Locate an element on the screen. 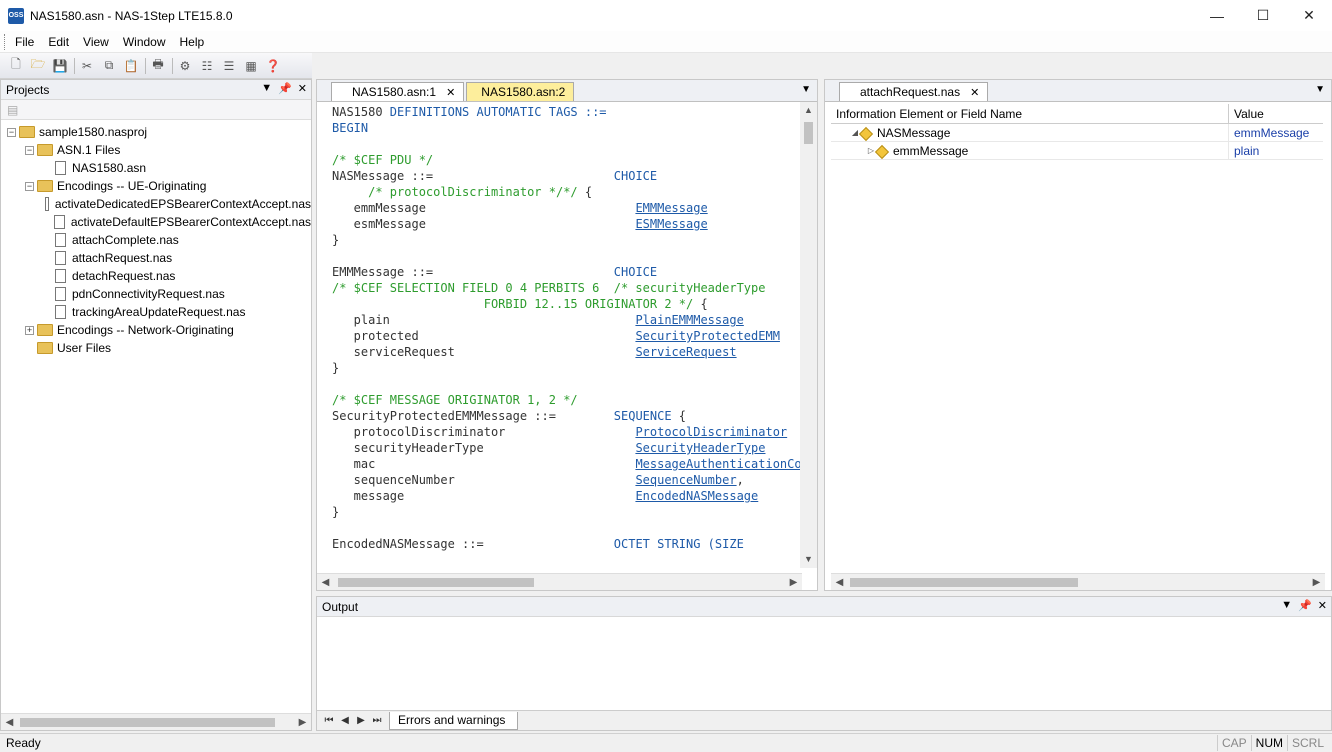  tree-file: pdnConnectivityRequest.nas is located at coordinates (156, 294).